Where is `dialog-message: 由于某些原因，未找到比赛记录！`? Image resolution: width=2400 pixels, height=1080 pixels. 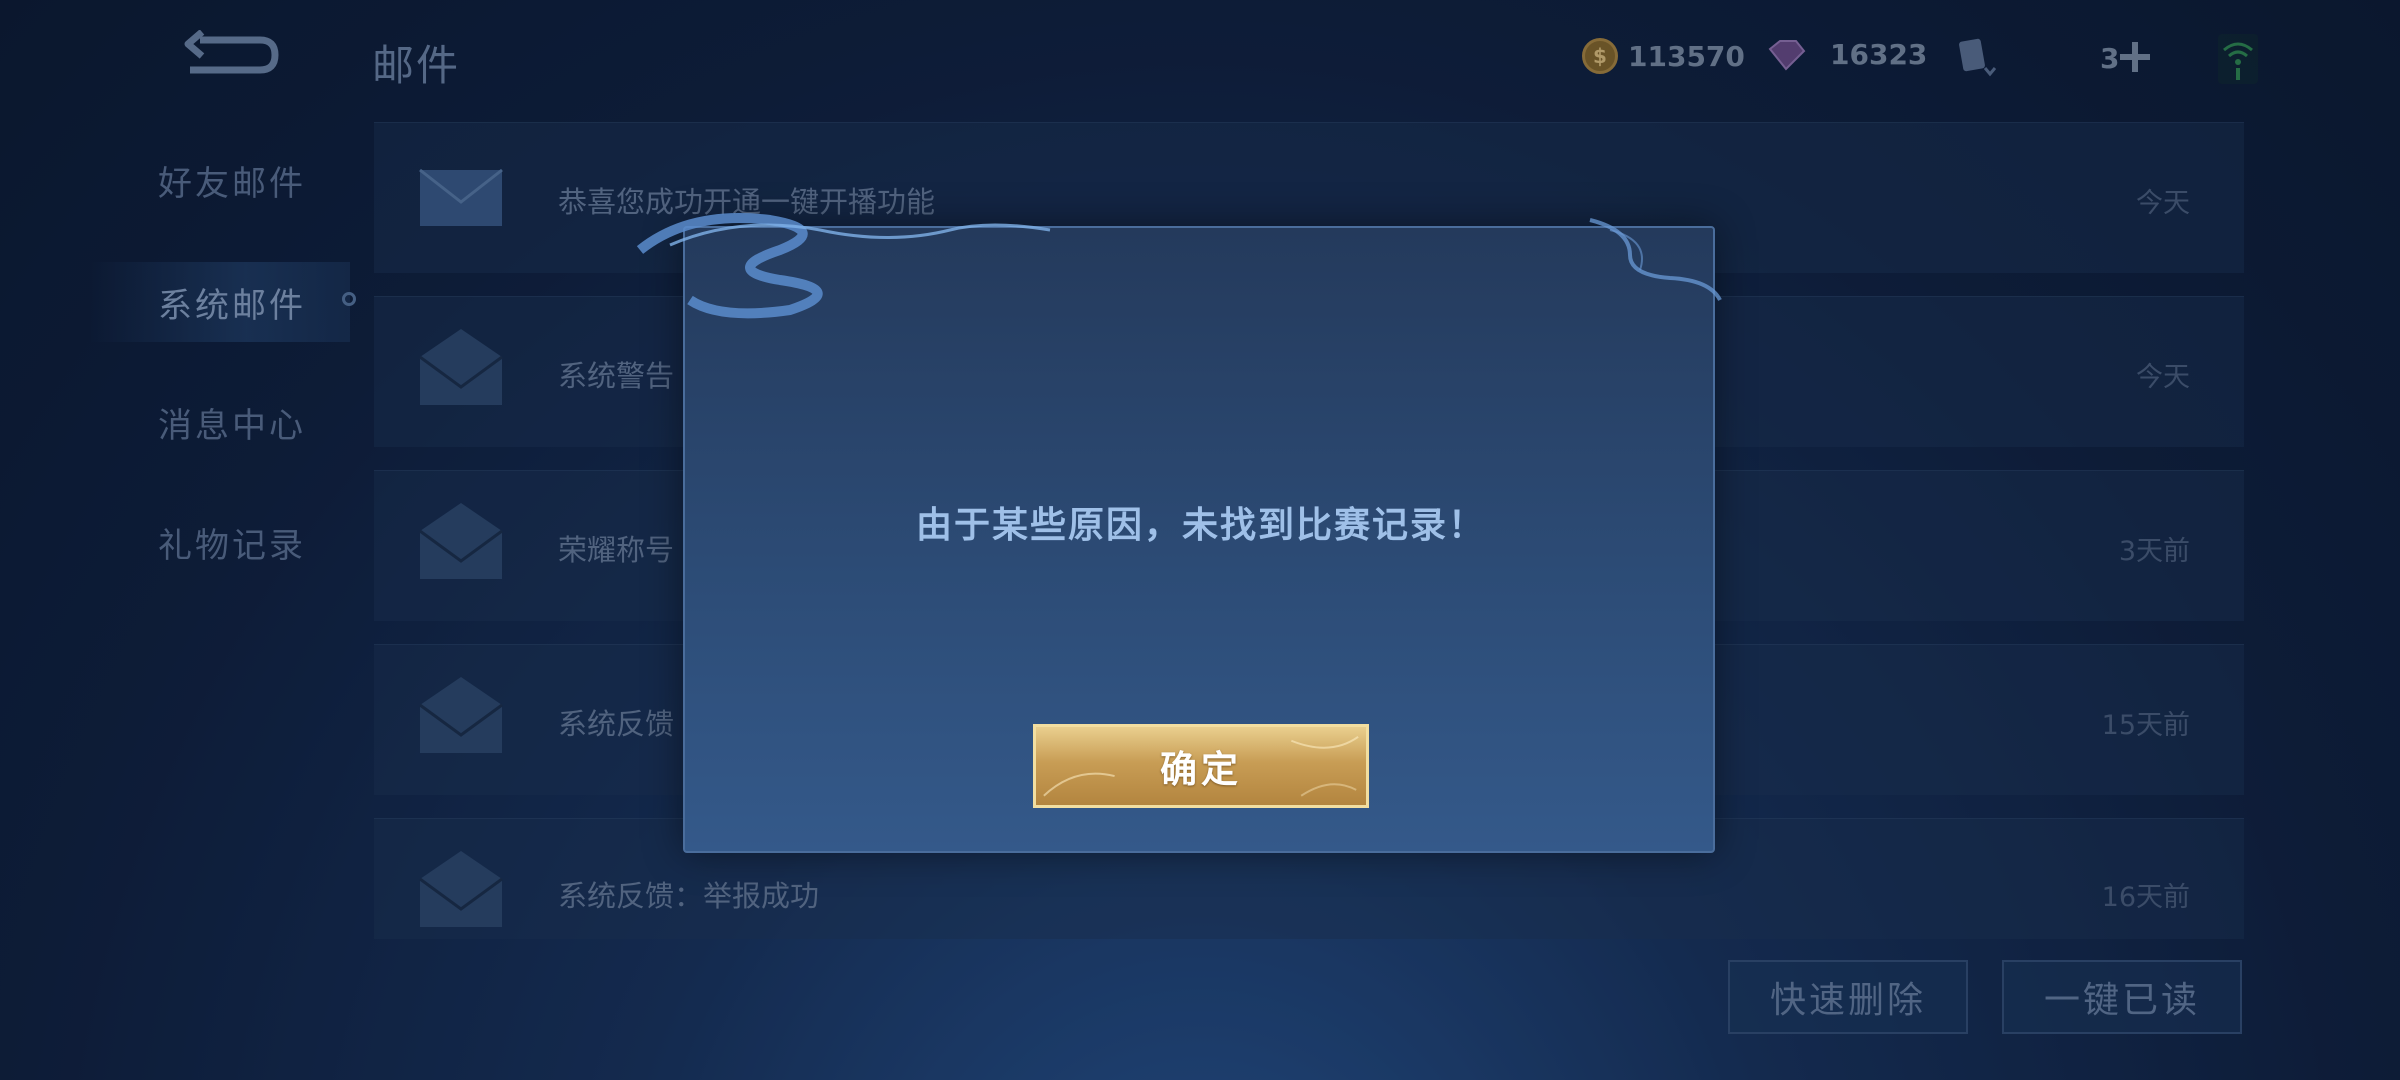 dialog-message: 由于某些原因，未找到比赛记录！ is located at coordinates (1200, 525).